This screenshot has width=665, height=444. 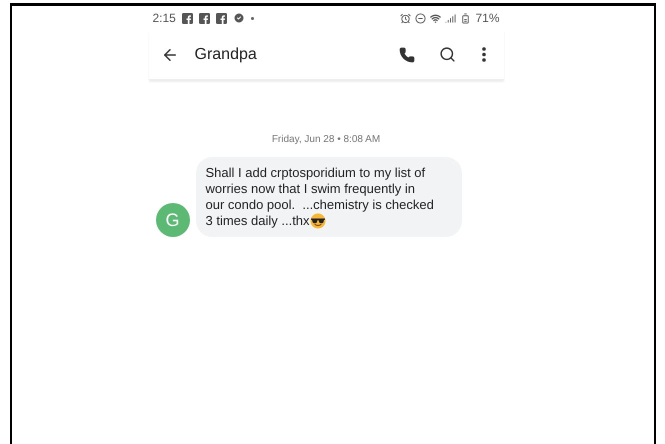 What do you see at coordinates (436, 18) in the screenshot?
I see `wifi-icon` at bounding box center [436, 18].